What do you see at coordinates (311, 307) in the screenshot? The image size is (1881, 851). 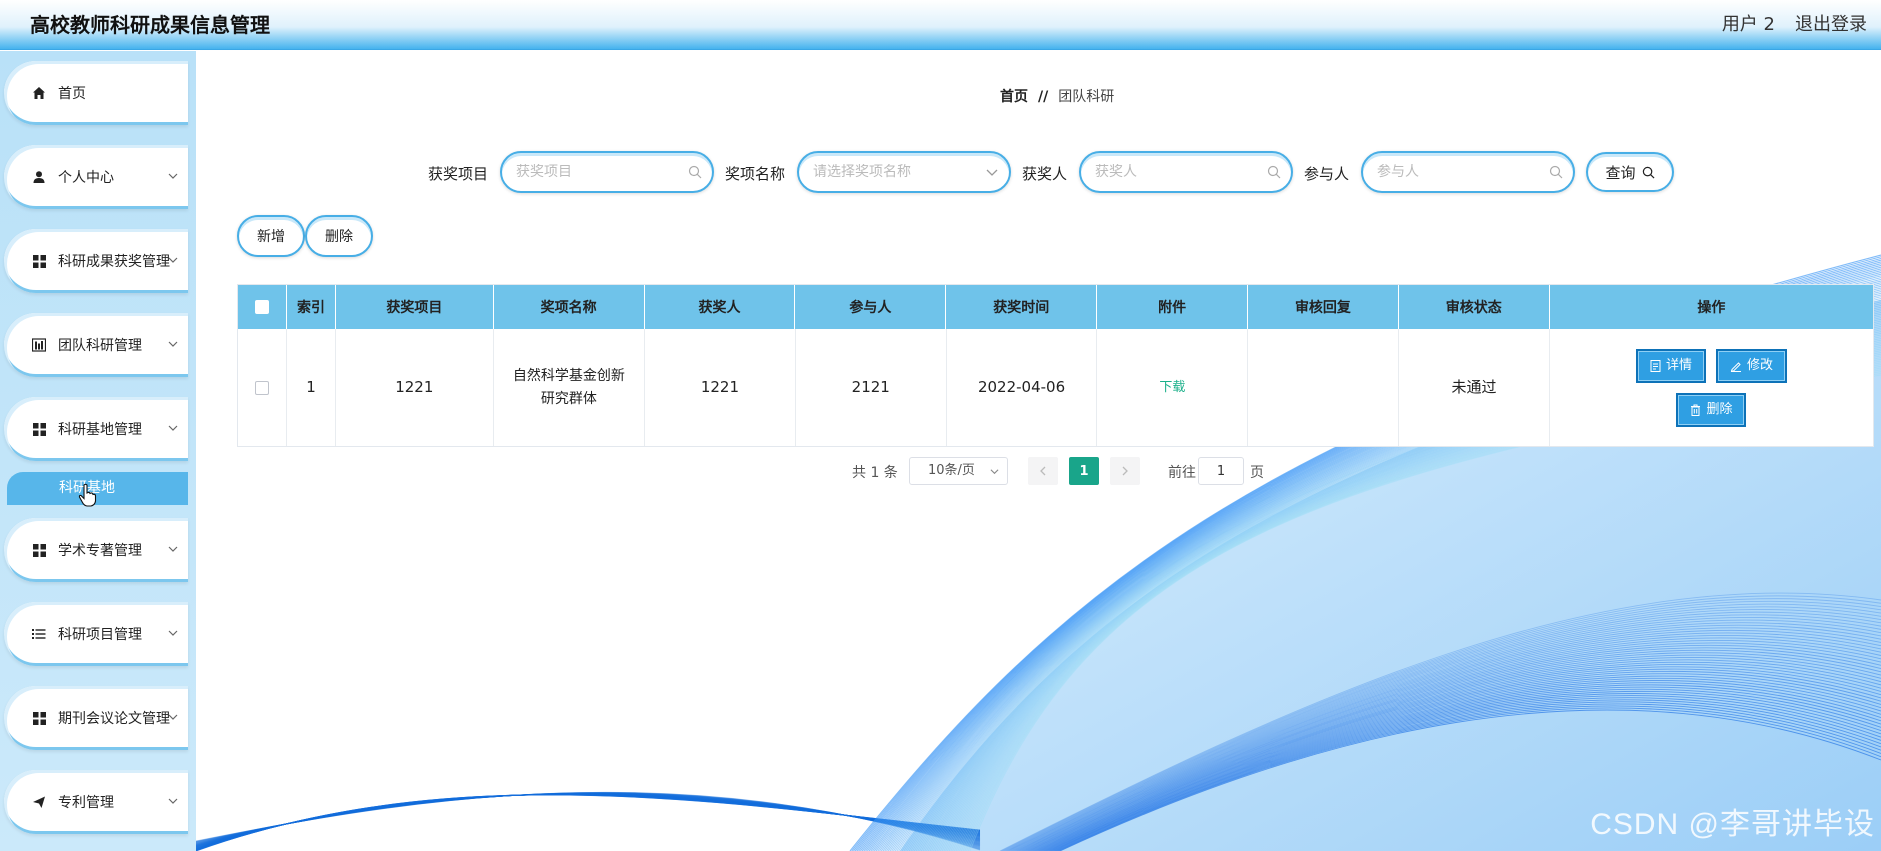 I see `column-header: 索引` at bounding box center [311, 307].